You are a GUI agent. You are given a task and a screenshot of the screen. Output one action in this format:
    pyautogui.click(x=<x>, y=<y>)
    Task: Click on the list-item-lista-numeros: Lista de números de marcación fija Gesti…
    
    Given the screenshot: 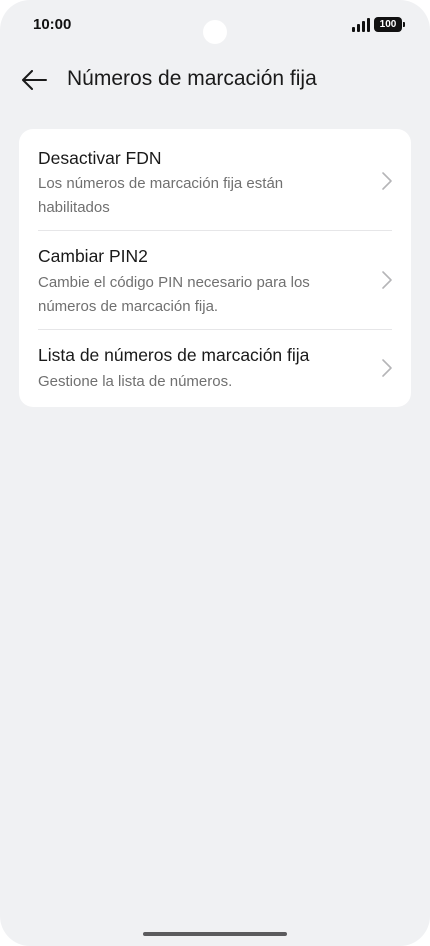 What is the action you would take?
    pyautogui.click(x=215, y=368)
    